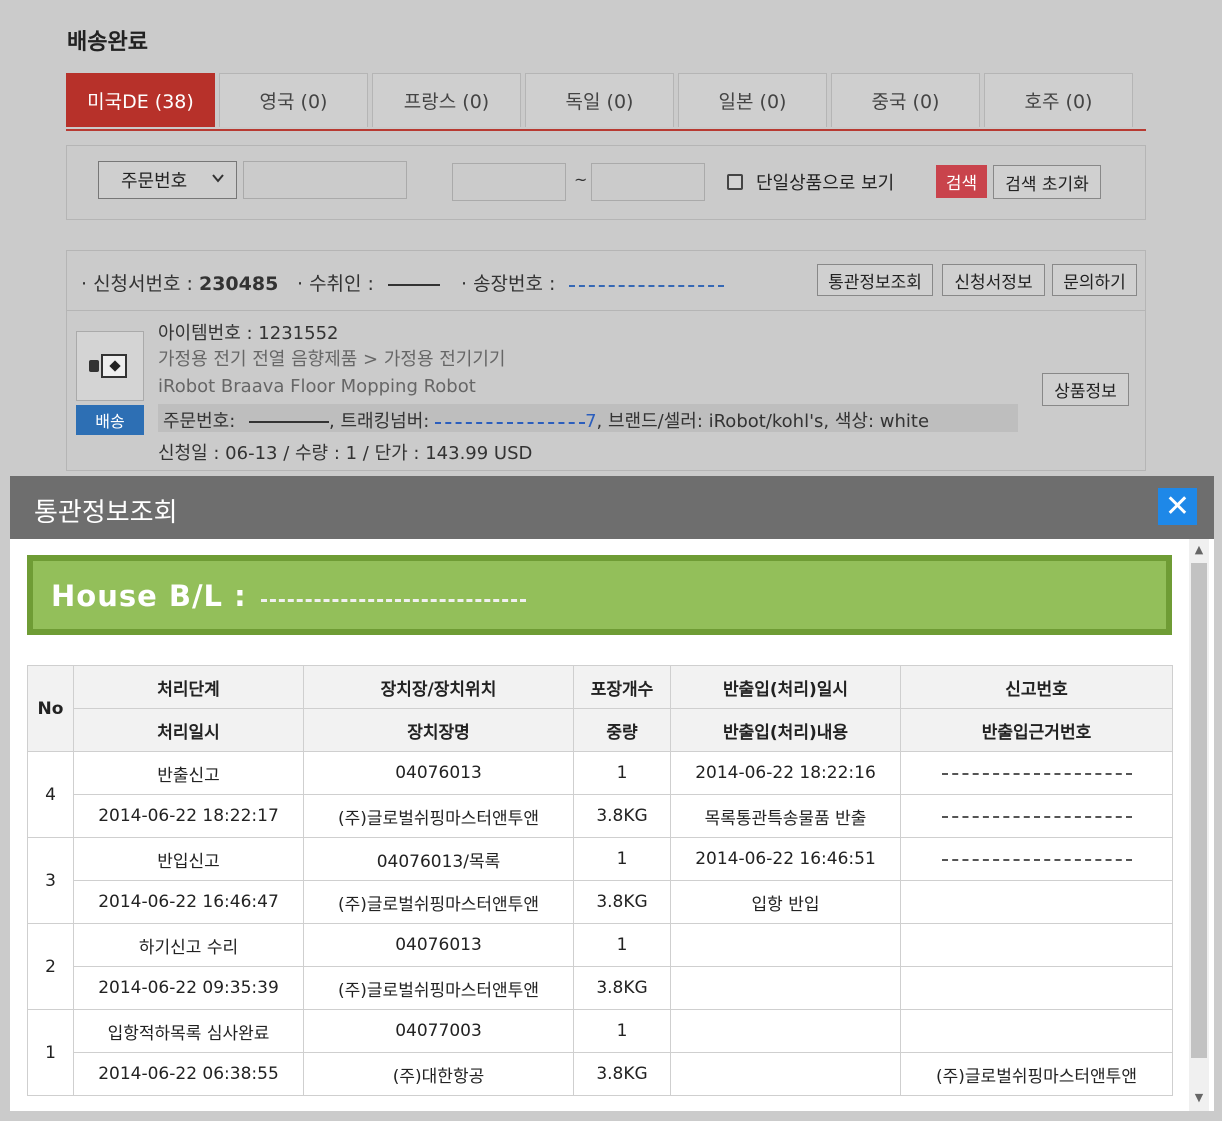 Image resolution: width=1222 pixels, height=1121 pixels. What do you see at coordinates (511, 284) in the screenshot?
I see `invoice-label: · 송장번호 :` at bounding box center [511, 284].